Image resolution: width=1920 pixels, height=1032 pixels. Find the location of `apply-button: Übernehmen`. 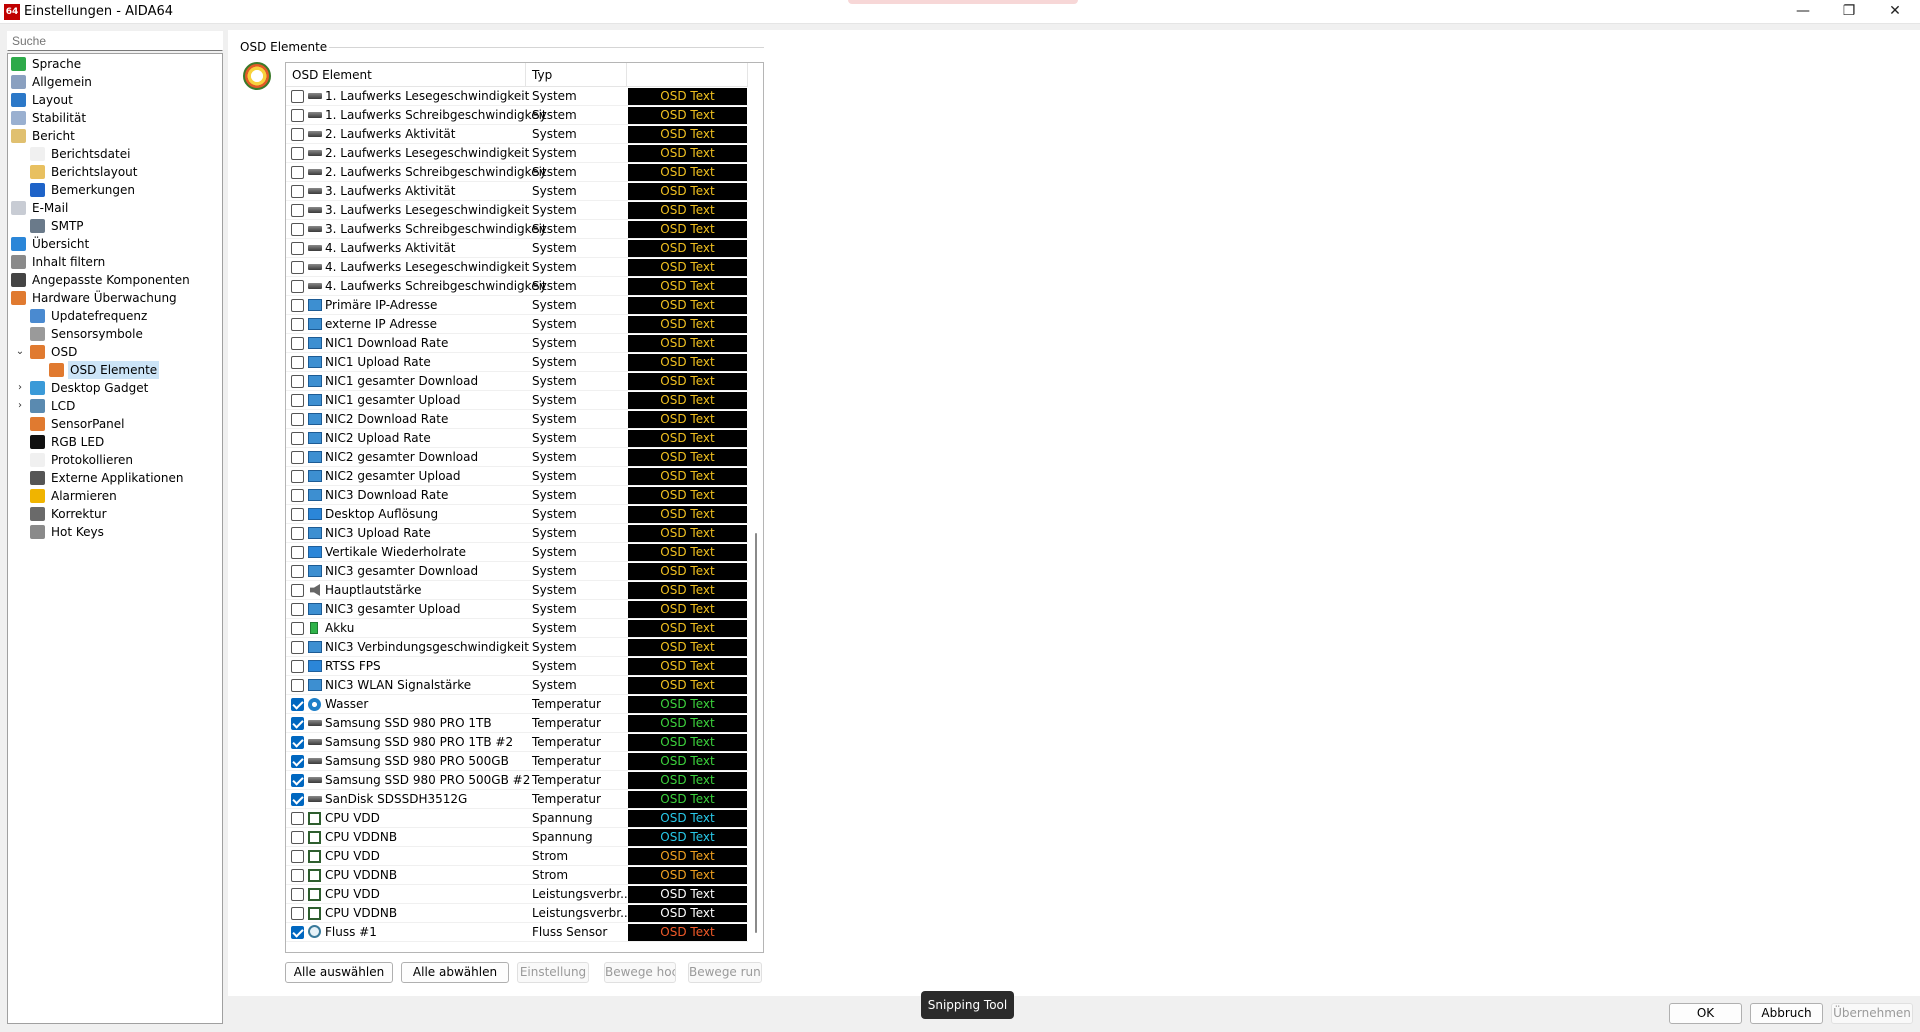

apply-button: Übernehmen is located at coordinates (1872, 1013).